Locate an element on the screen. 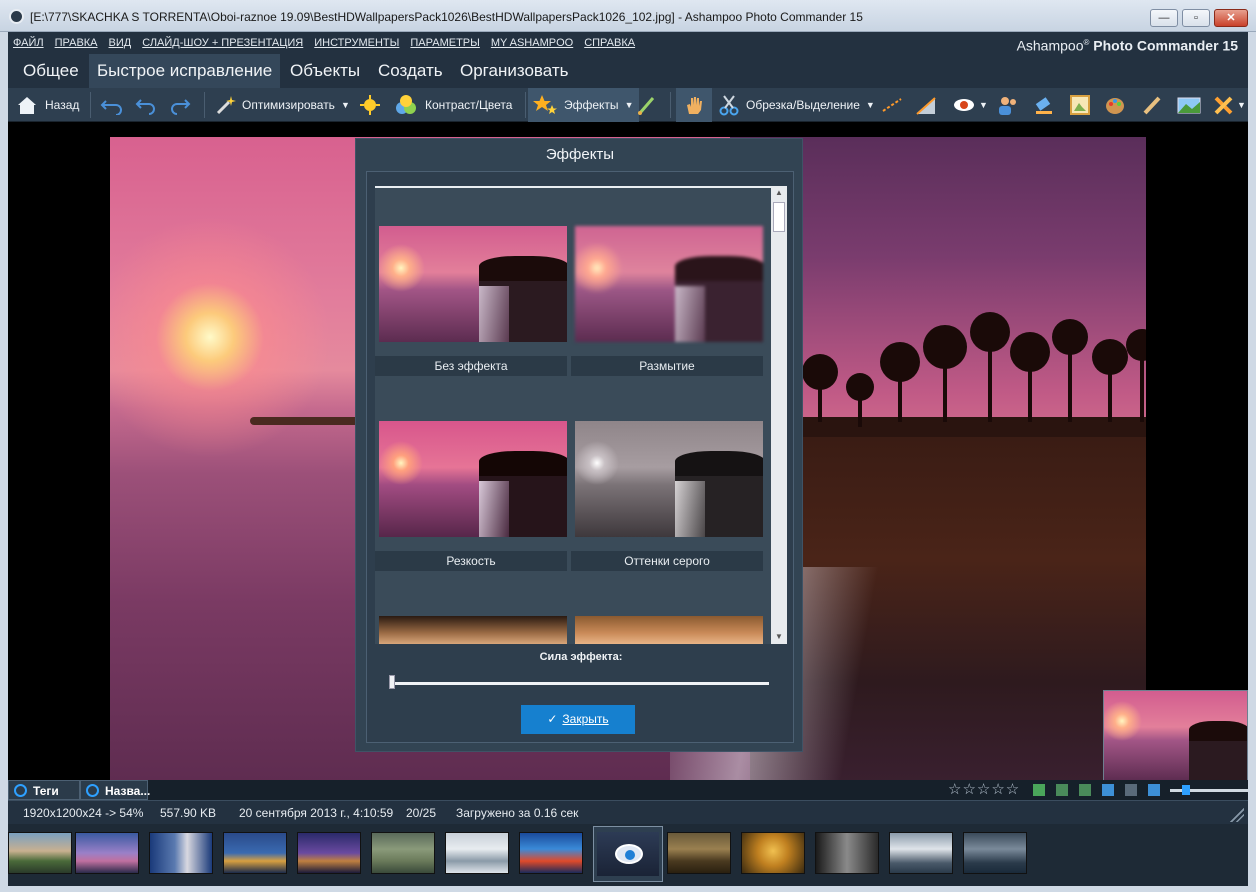  contrast-colors-button: Контраст/Цвета is located at coordinates (453, 105).